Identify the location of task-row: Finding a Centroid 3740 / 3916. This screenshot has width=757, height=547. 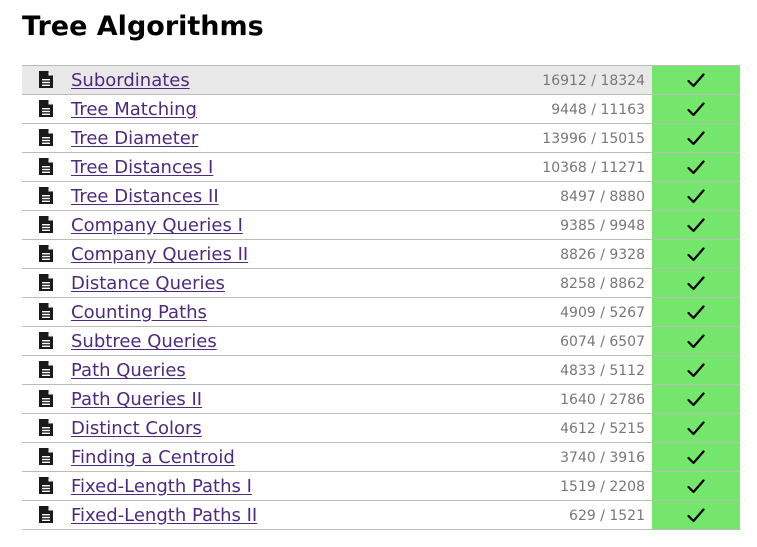
(381, 457).